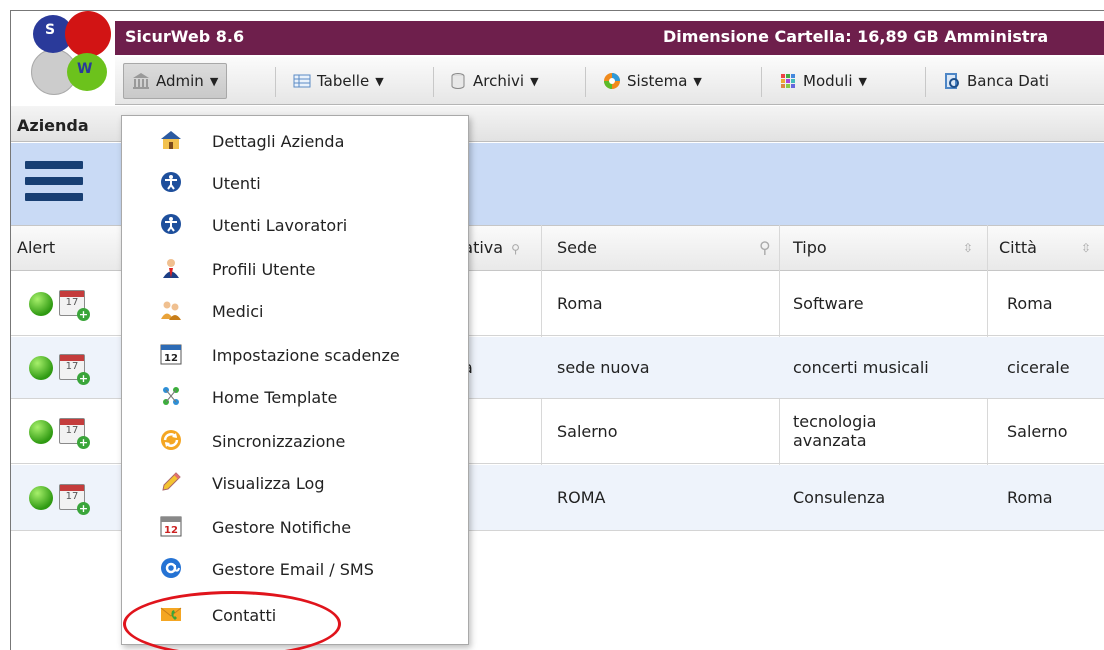  Describe the element at coordinates (458, 81) in the screenshot. I see `database-icon` at that location.